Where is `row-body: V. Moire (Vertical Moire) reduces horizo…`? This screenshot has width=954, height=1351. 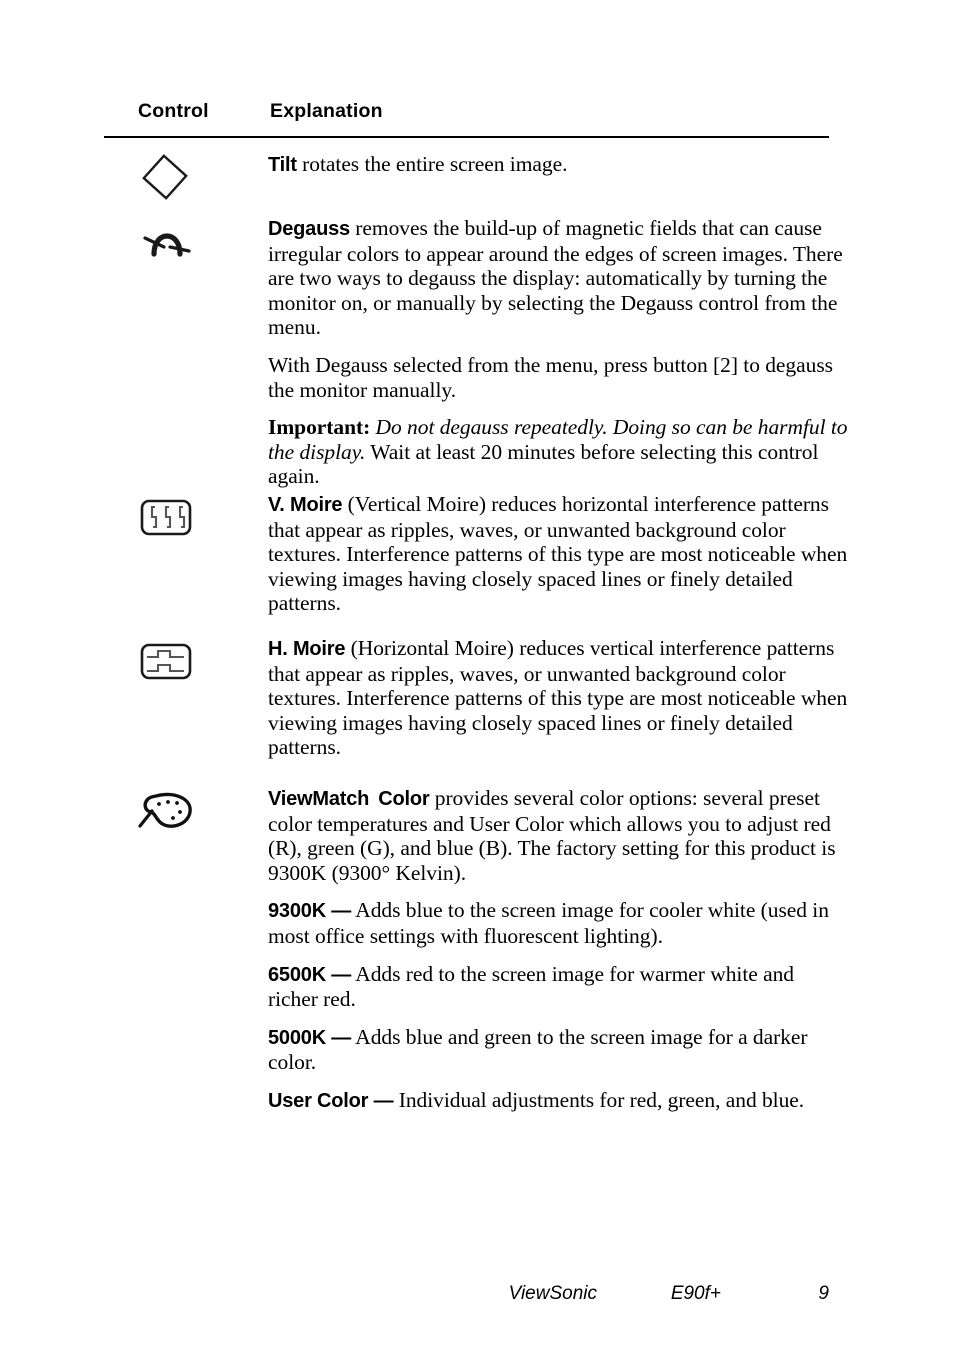
row-body: V. Moire (Vertical Moire) reduces horizo… is located at coordinates (558, 554).